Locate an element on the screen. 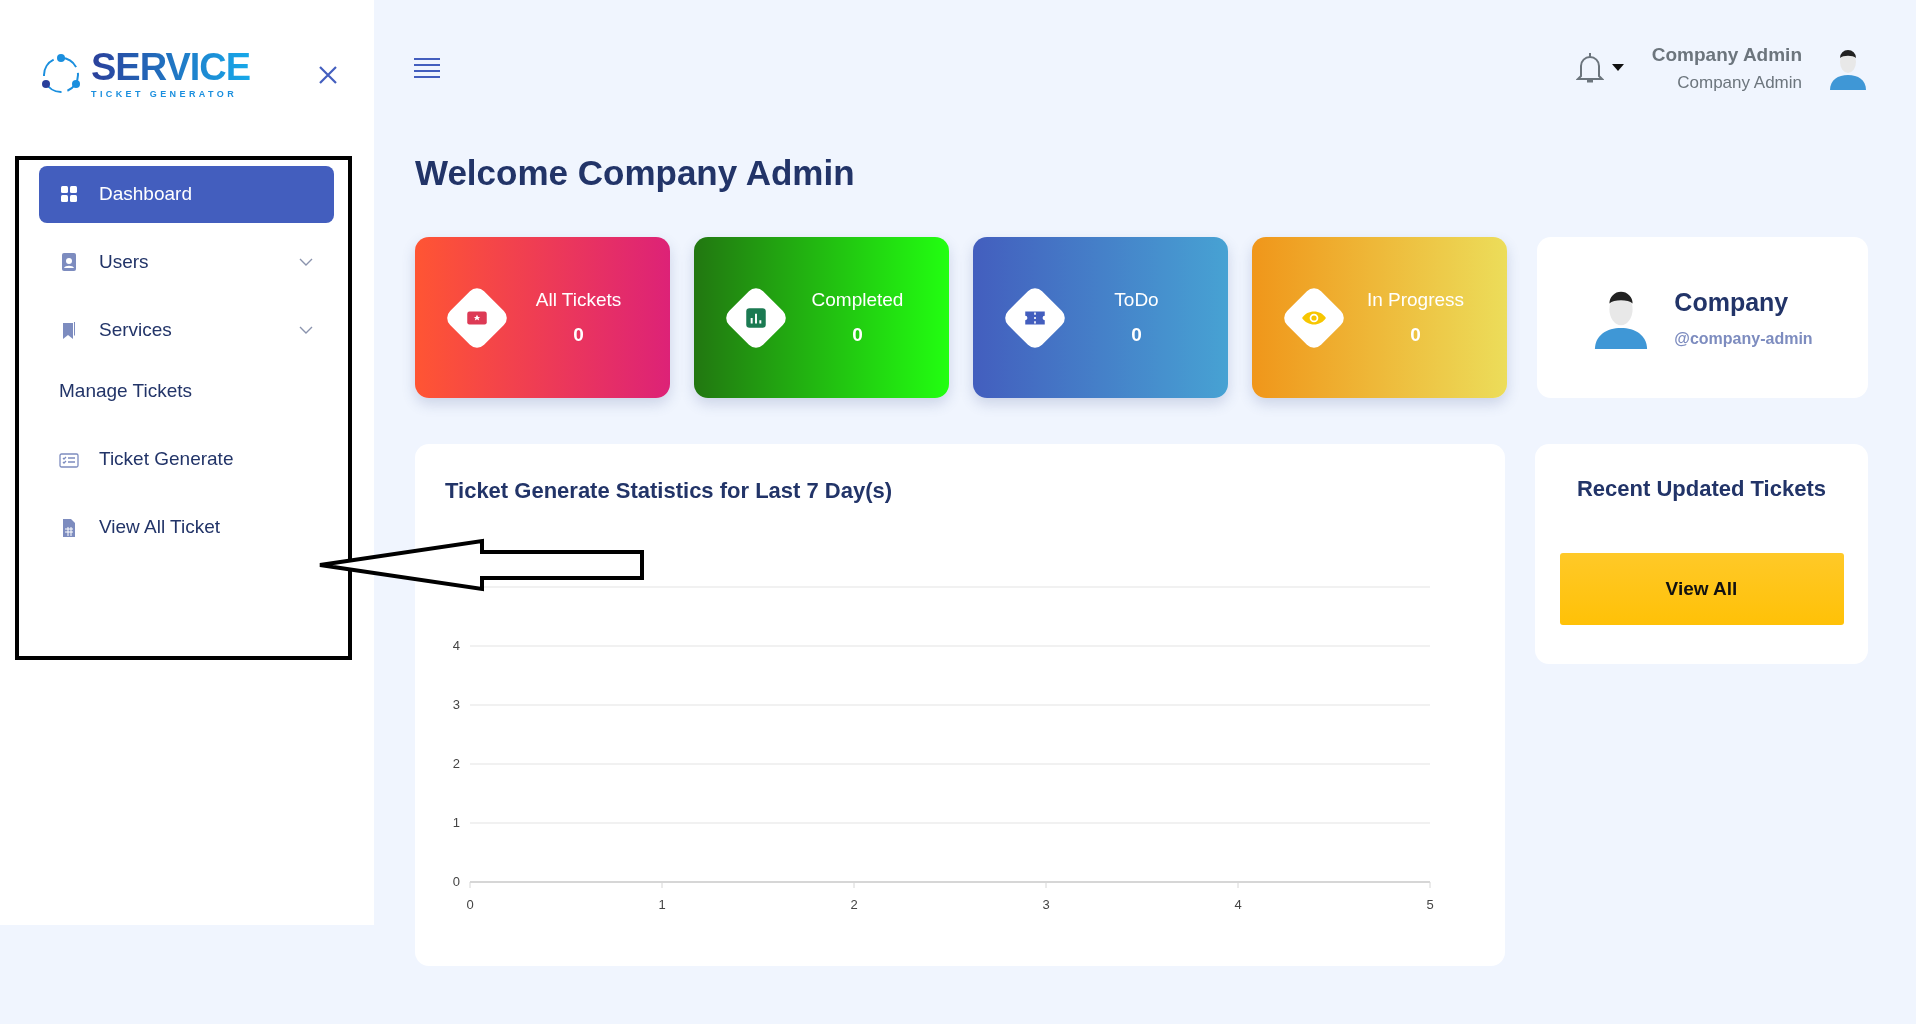 This screenshot has height=1024, width=1916. stat-label: ToDo is located at coordinates (1136, 300).